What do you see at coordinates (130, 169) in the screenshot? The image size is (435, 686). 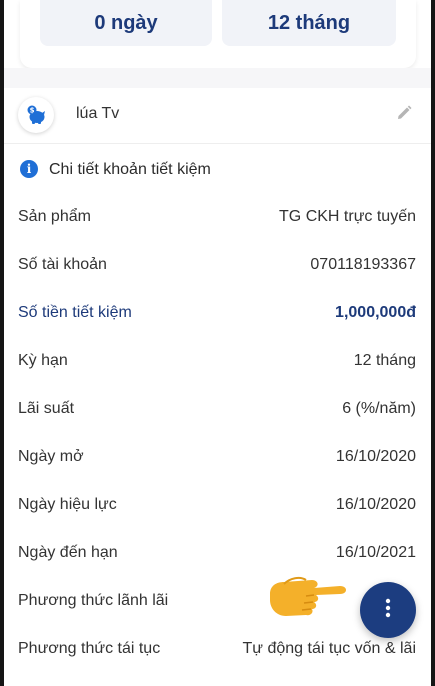 I see `section-title: Chi tiết khoản tiết kiệm` at bounding box center [130, 169].